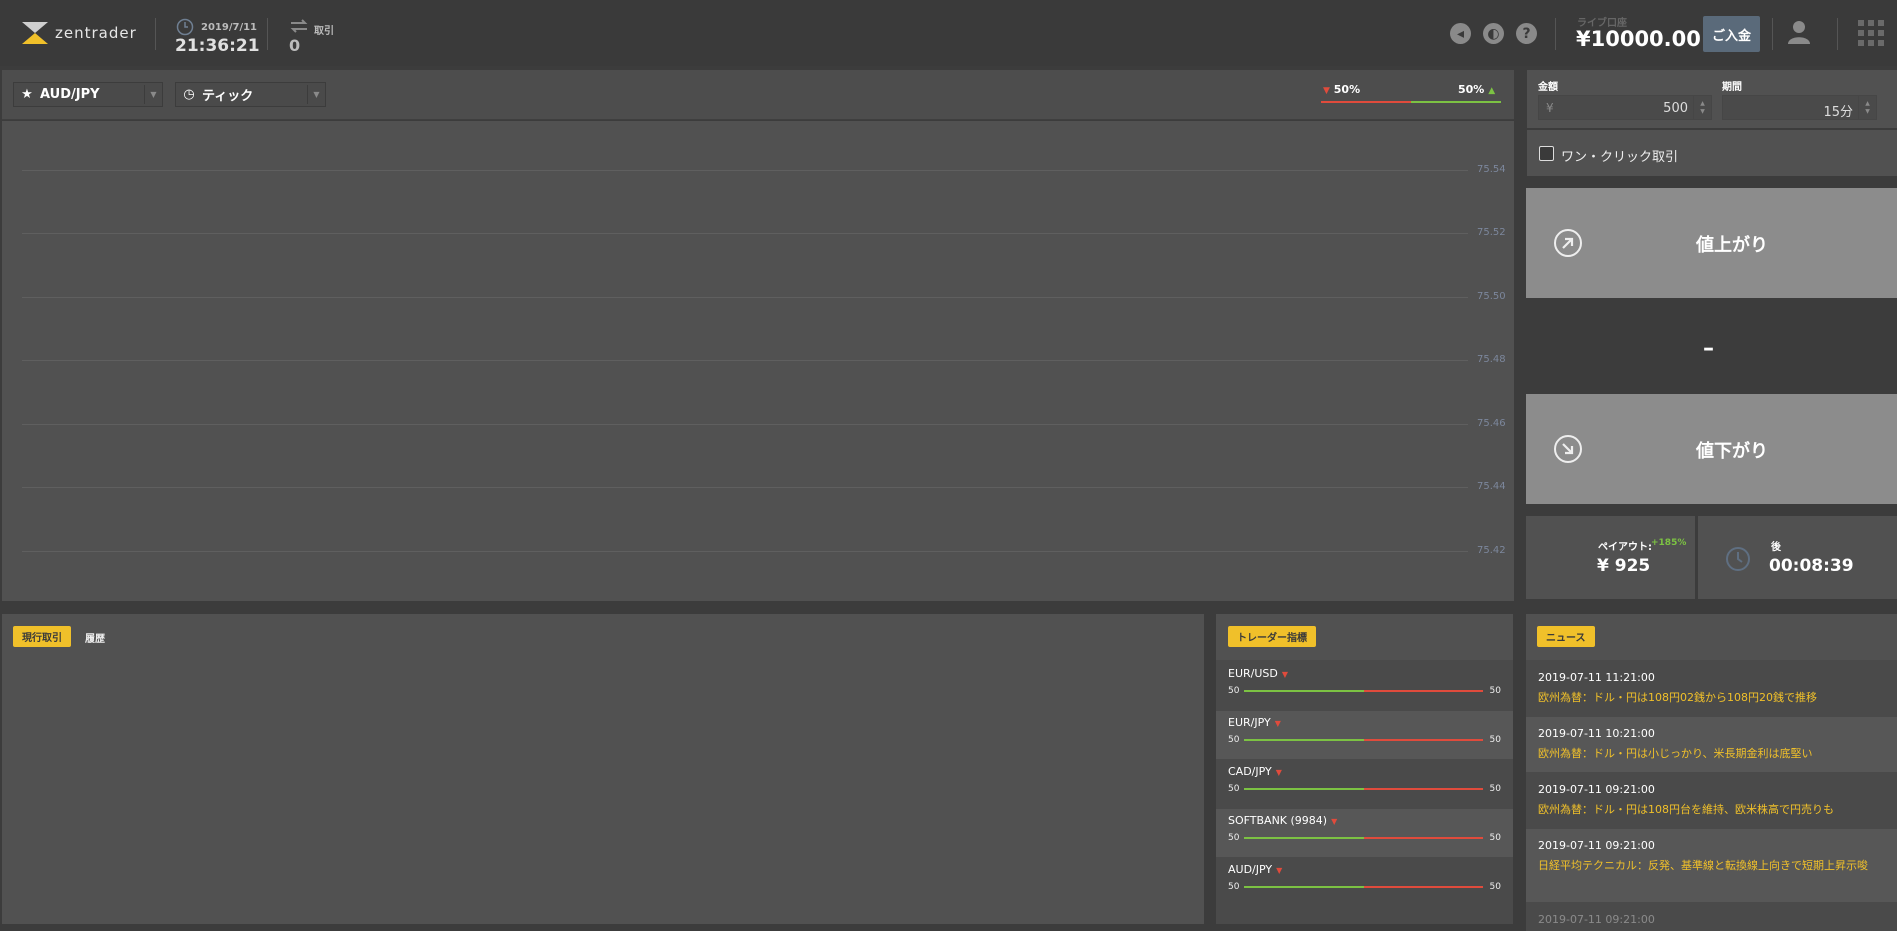 The width and height of the screenshot is (1897, 931). I want to click on user-icon, so click(1799, 34).